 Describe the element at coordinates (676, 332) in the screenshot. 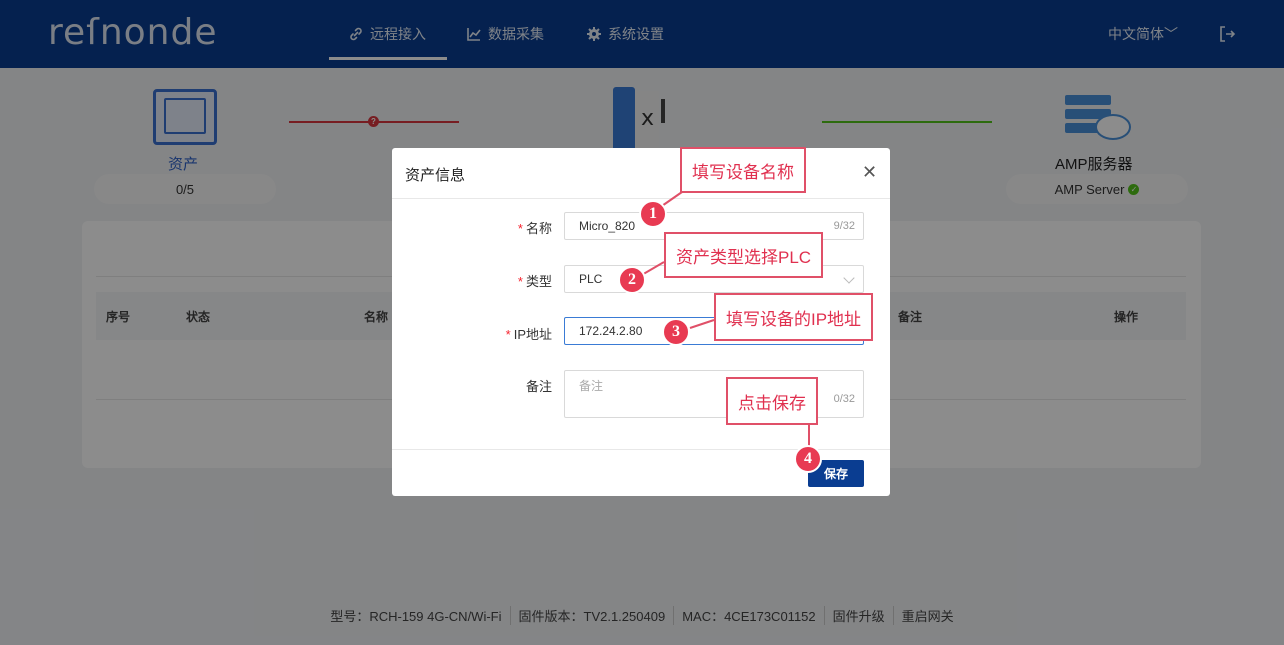

I see `step-badge: 3` at that location.